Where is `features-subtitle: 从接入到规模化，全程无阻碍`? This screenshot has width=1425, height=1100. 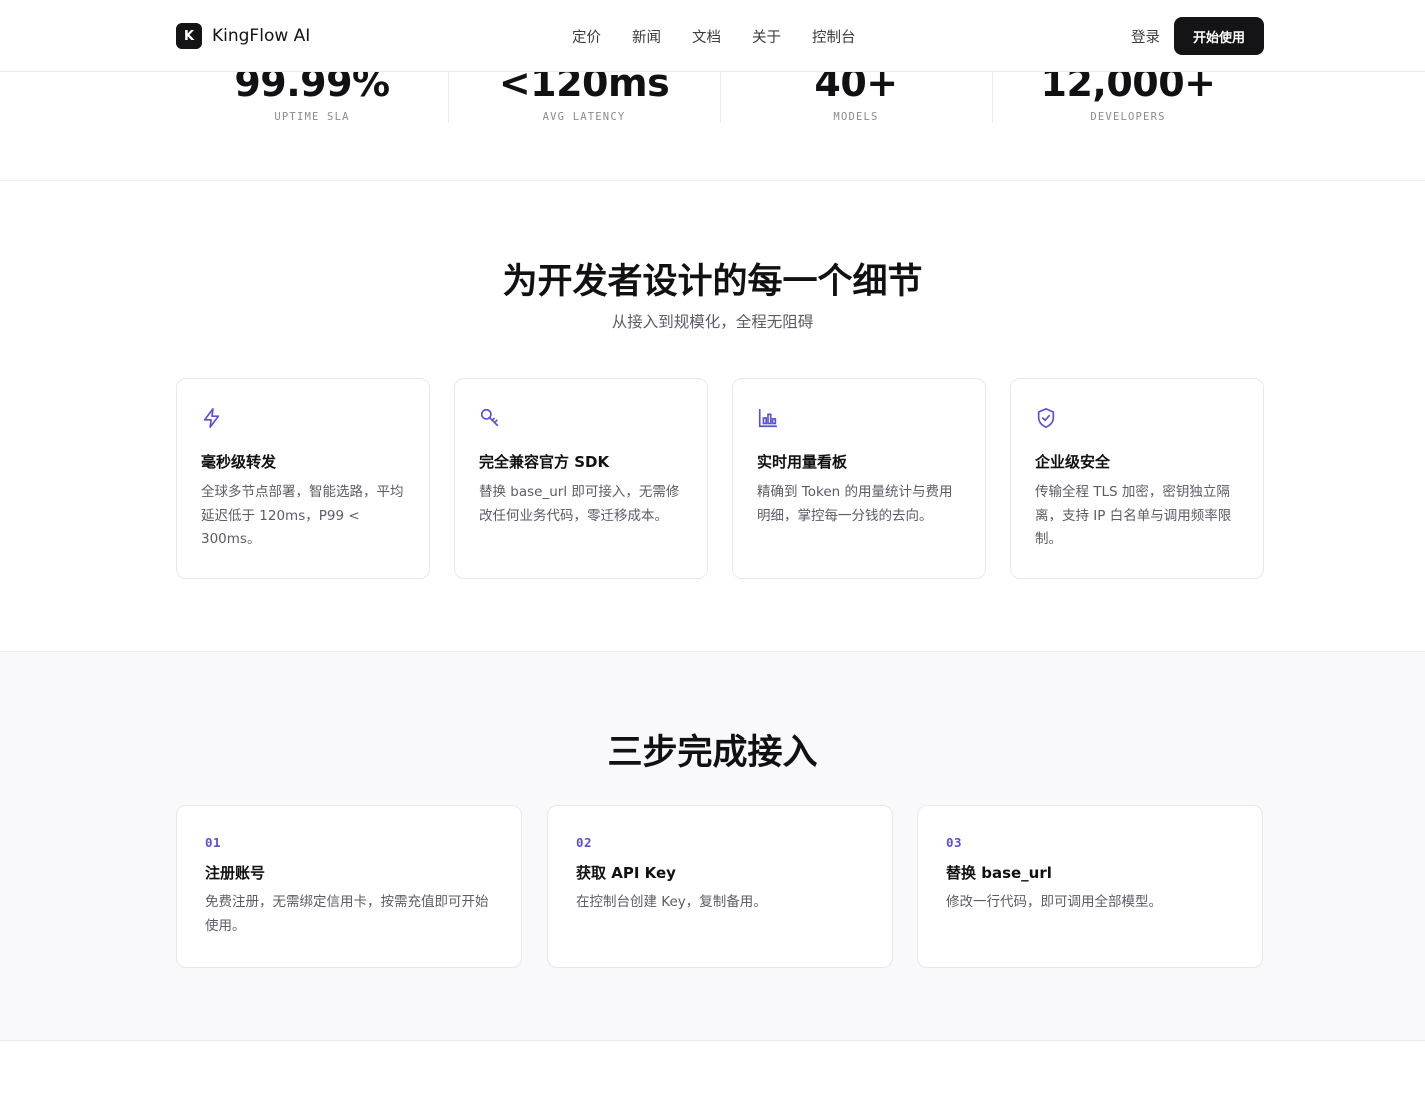 features-subtitle: 从接入到规模化，全程无阻碍 is located at coordinates (712, 322).